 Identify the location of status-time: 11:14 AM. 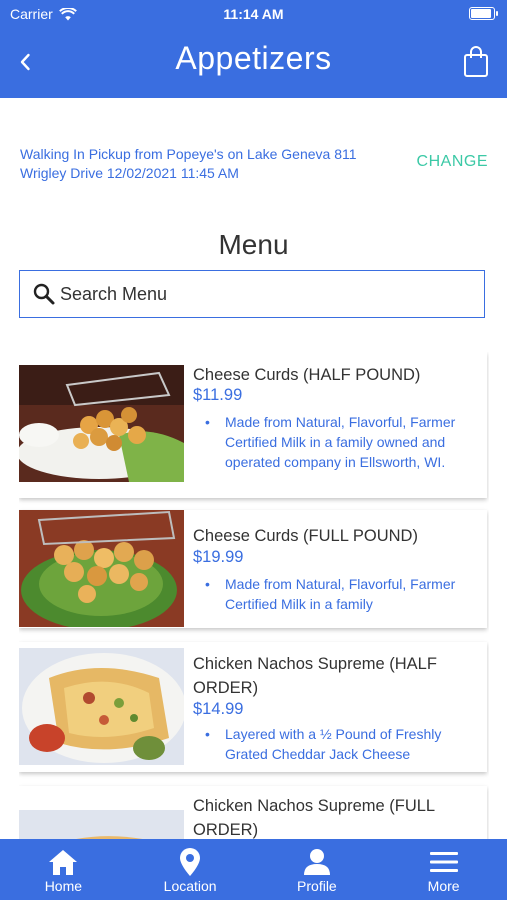
(253, 14).